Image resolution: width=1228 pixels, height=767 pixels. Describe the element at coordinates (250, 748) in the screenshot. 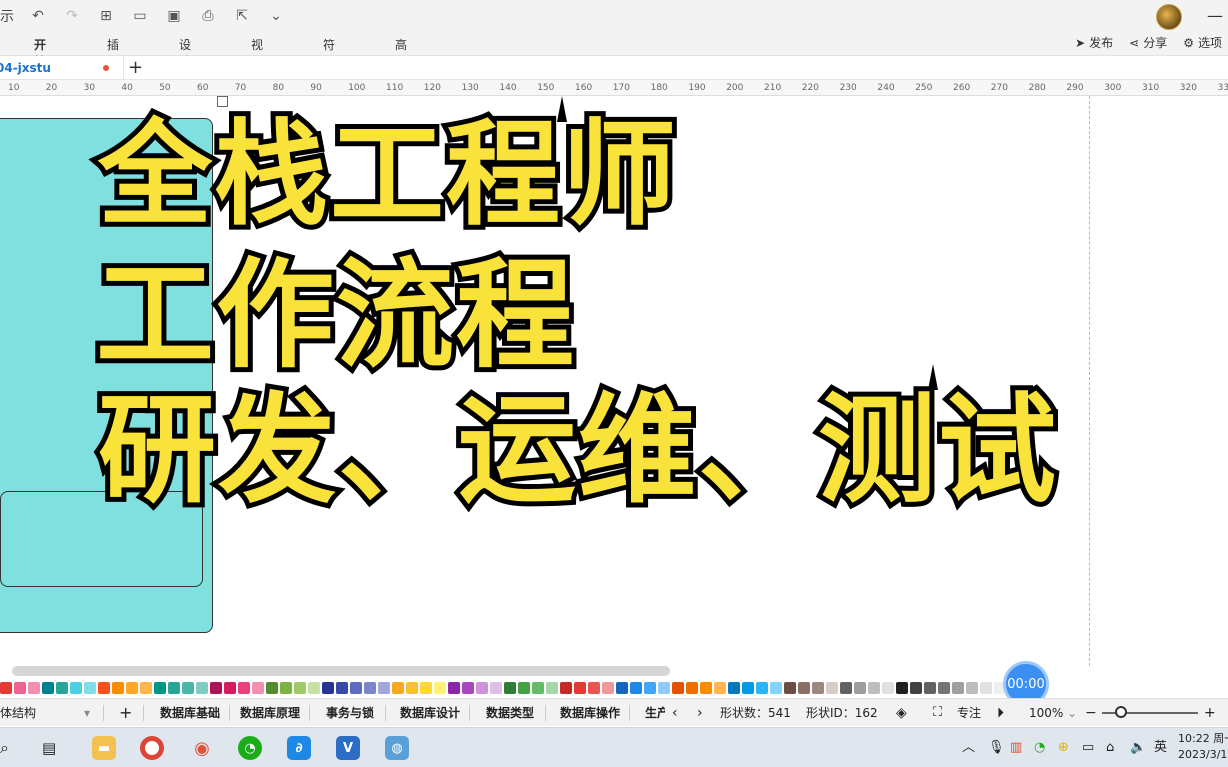

I see `wechat-icon: ◔` at that location.